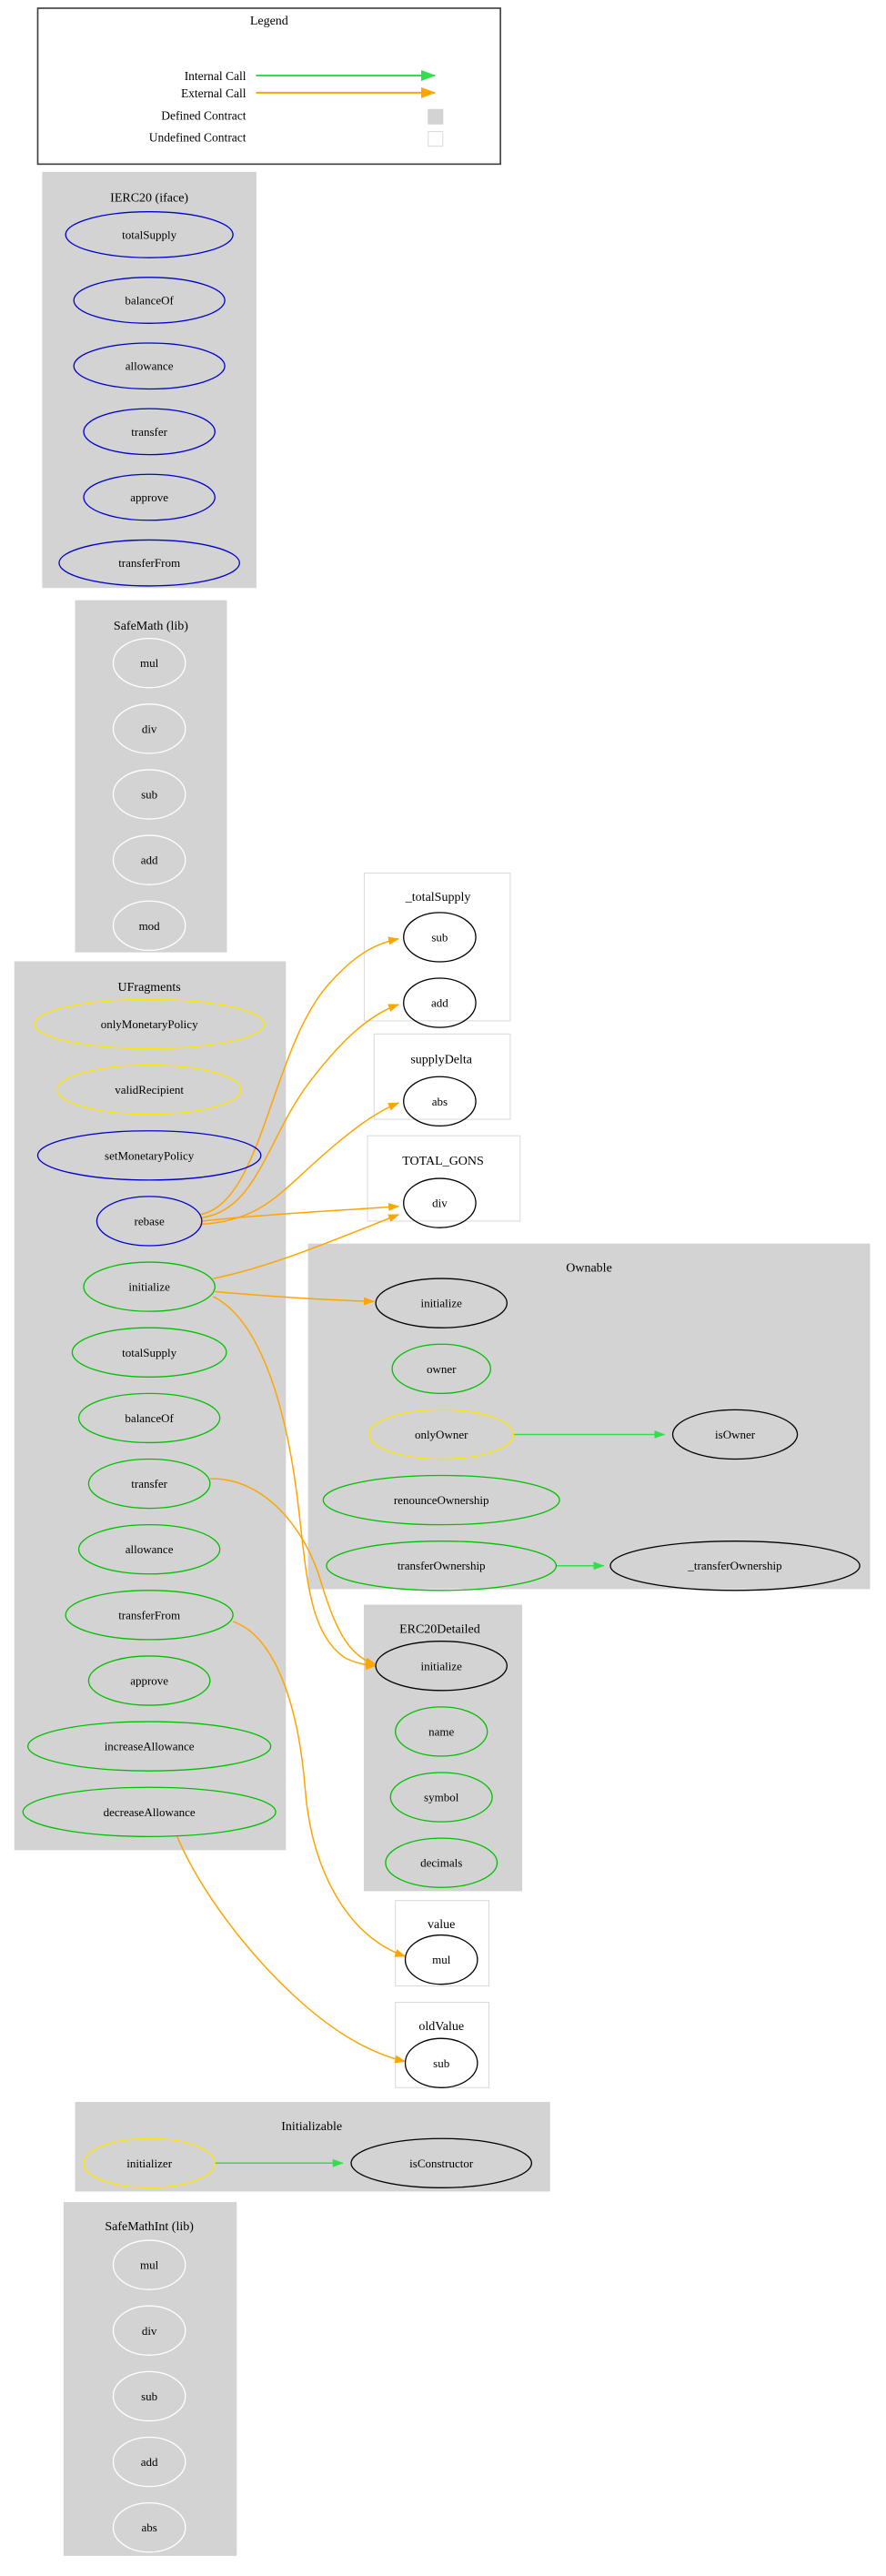 Image resolution: width=886 pixels, height=2576 pixels. What do you see at coordinates (441, 2163) in the screenshot?
I see `node-label: isConstructor` at bounding box center [441, 2163].